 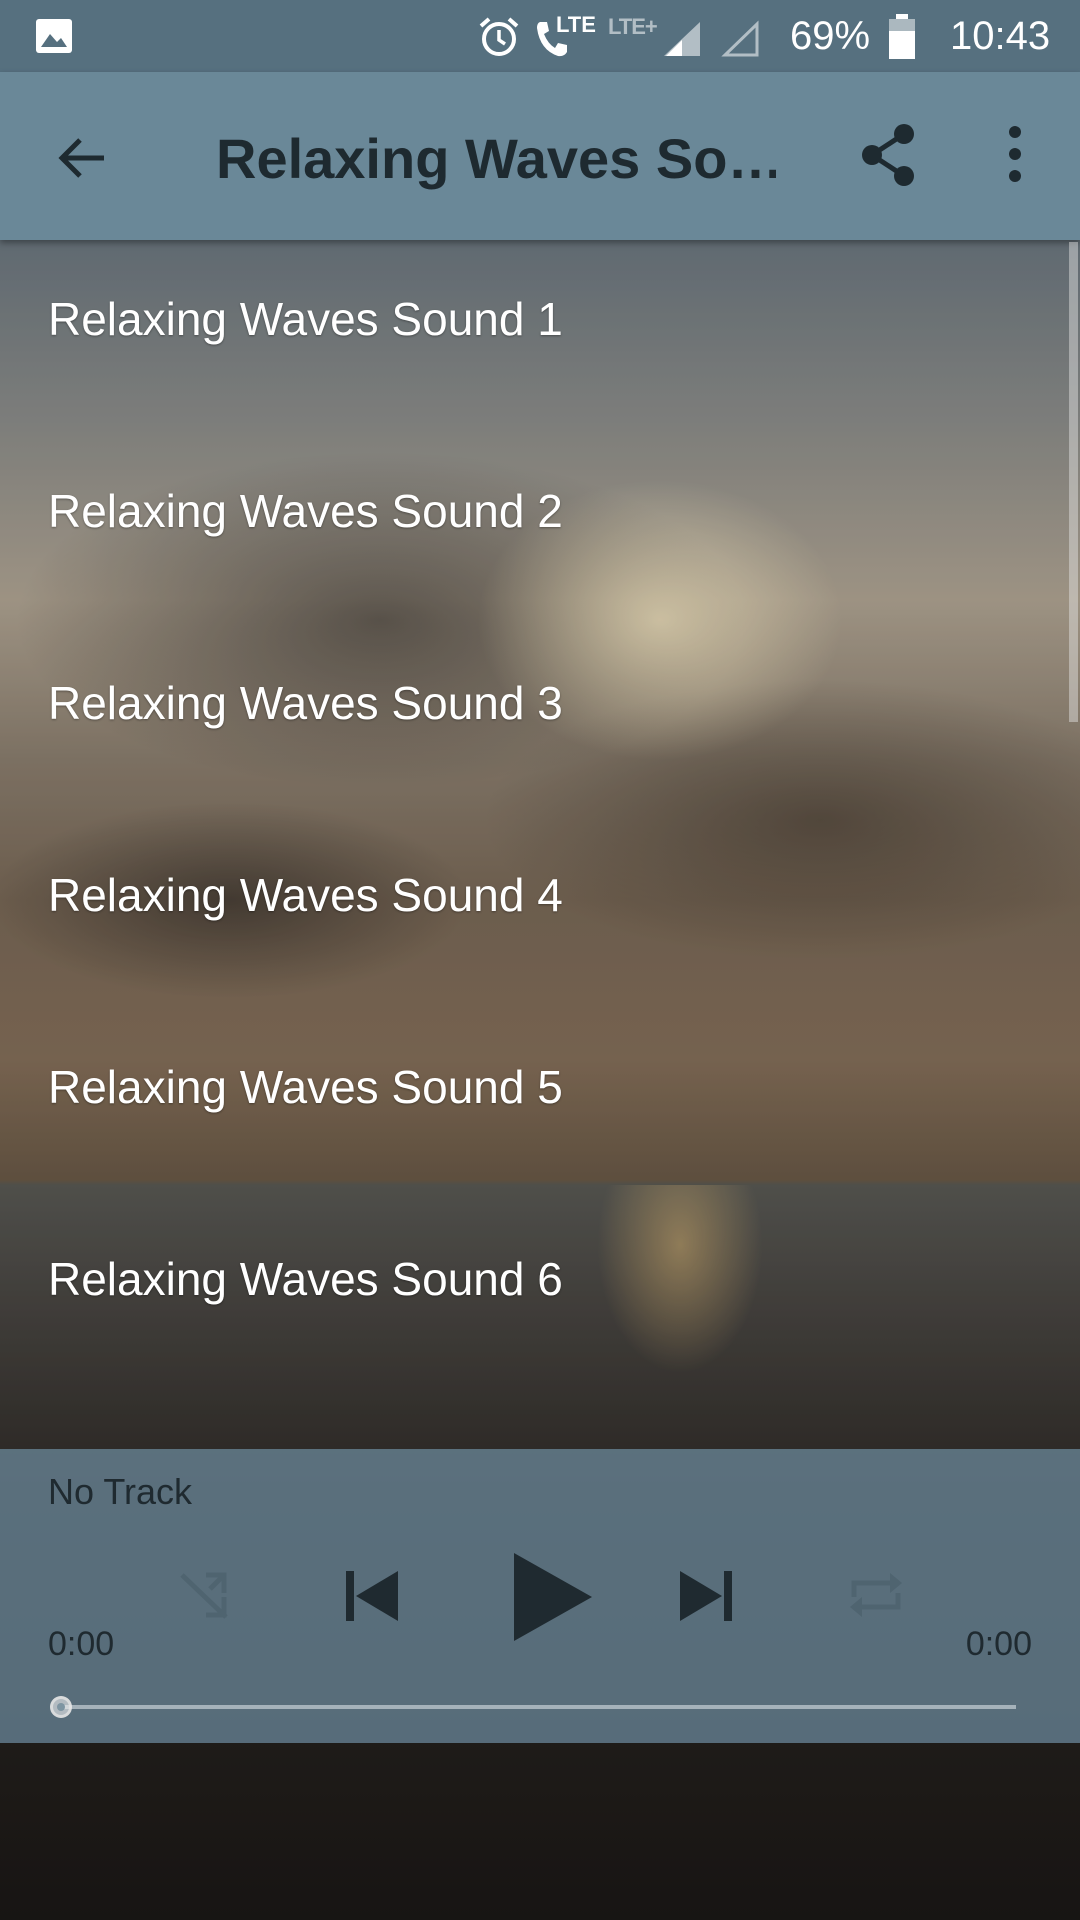 I want to click on skip-next-icon, so click(x=707, y=1596).